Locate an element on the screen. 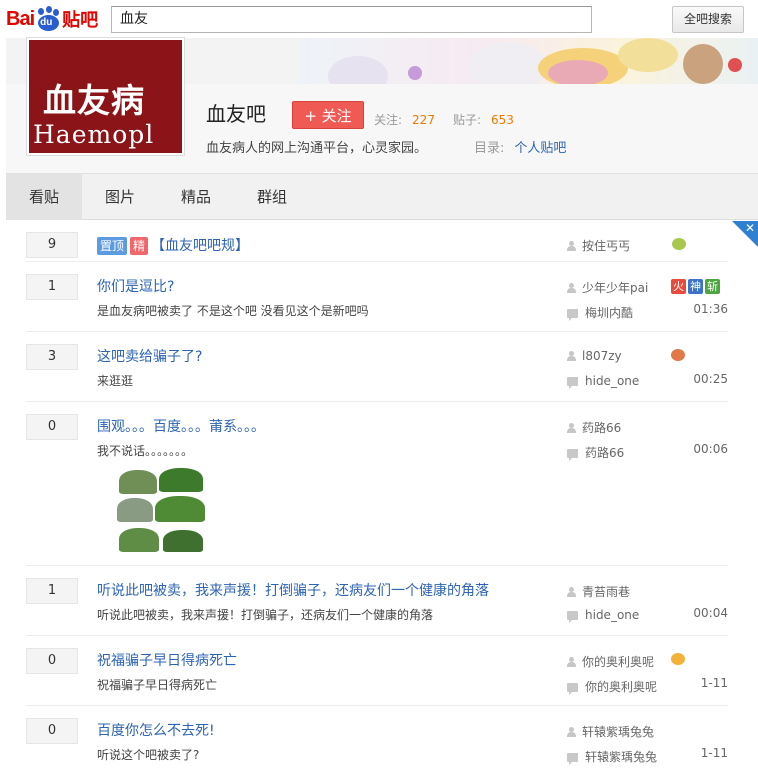 This screenshot has height=770, width=758. forum-directory: 目录: 个人贴吧 is located at coordinates (520, 146).